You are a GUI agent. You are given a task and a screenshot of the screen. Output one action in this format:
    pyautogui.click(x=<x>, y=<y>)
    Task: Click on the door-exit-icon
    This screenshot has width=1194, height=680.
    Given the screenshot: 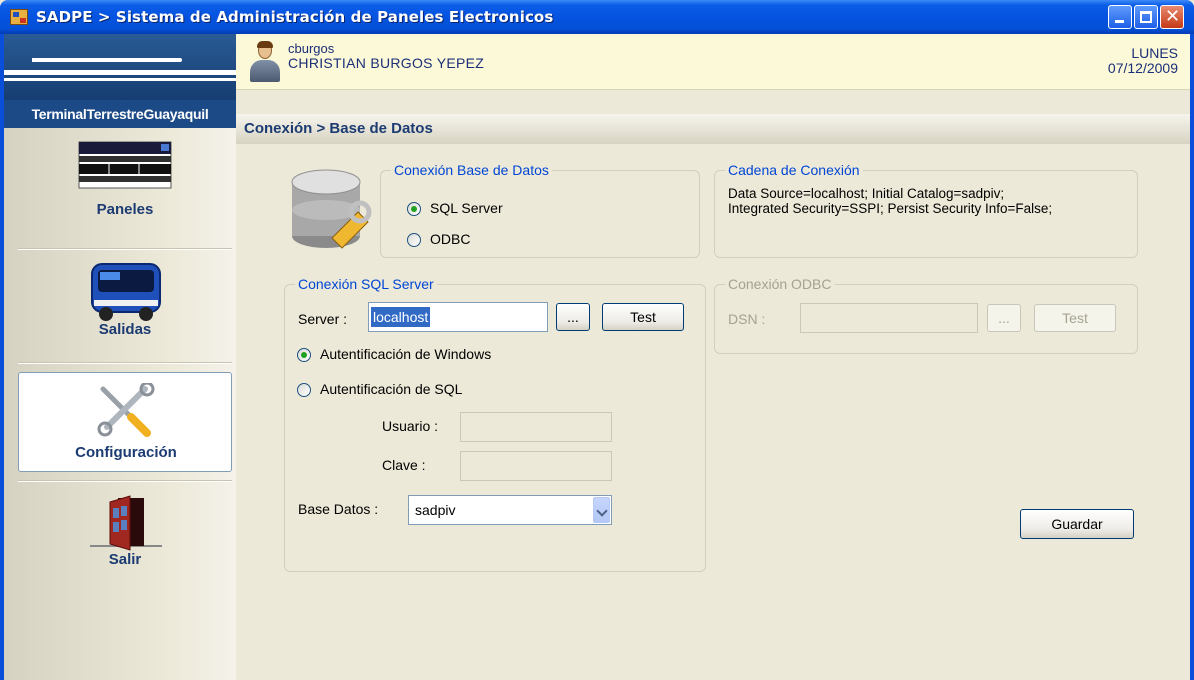 What is the action you would take?
    pyautogui.click(x=126, y=523)
    